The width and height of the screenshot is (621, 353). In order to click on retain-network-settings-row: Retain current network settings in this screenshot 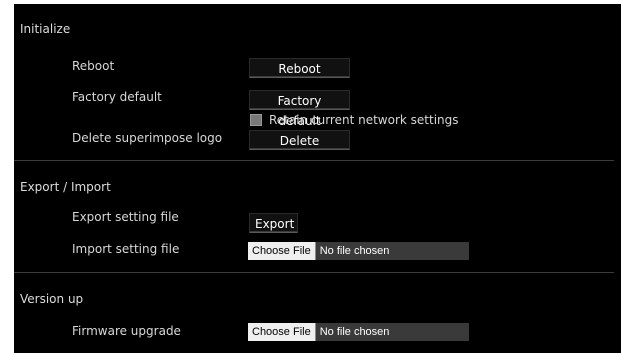, I will do `click(354, 120)`.